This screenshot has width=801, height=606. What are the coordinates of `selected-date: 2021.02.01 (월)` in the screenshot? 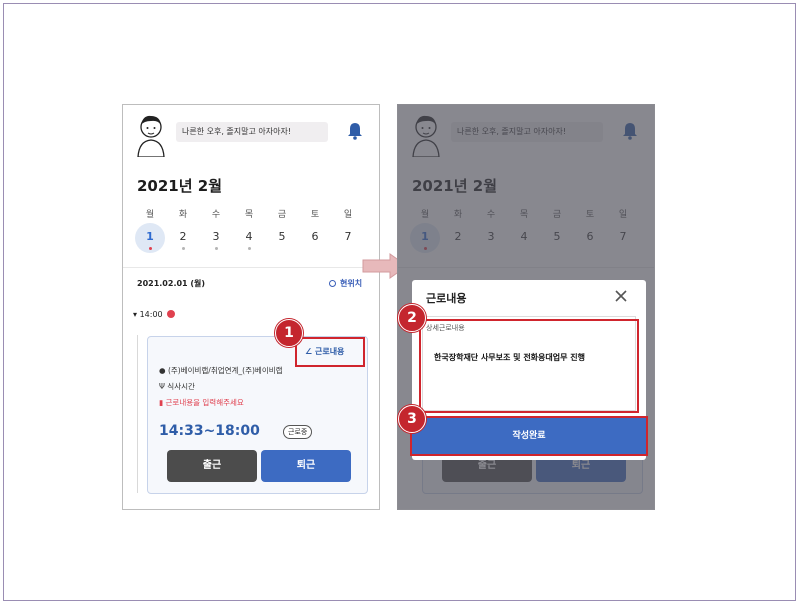 It's located at (171, 283).